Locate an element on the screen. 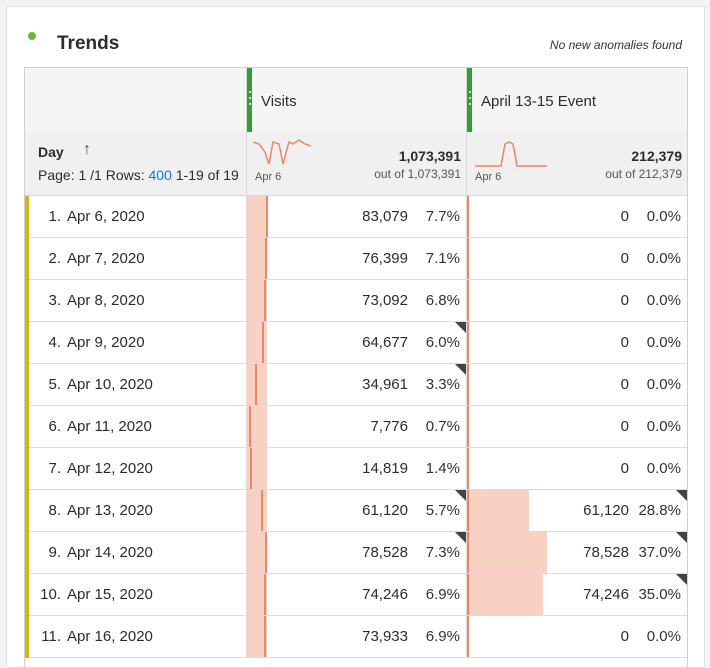  table-row: 6. Apr 11, 2020 7,776 0.7% 0 0.0% is located at coordinates (356, 427).